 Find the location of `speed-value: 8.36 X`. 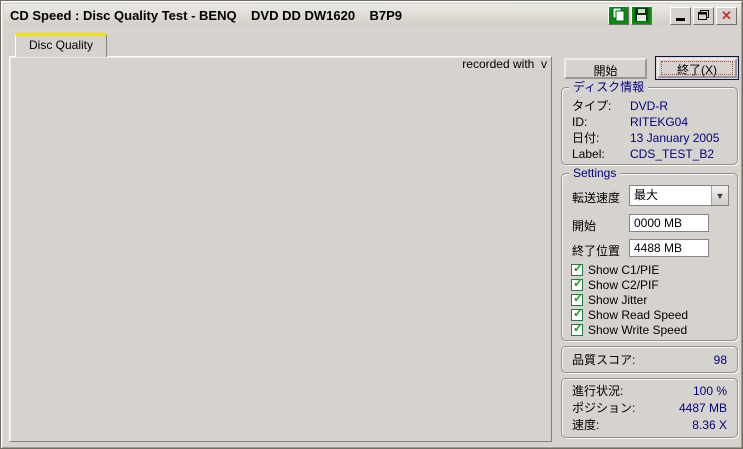

speed-value: 8.36 X is located at coordinates (709, 425).